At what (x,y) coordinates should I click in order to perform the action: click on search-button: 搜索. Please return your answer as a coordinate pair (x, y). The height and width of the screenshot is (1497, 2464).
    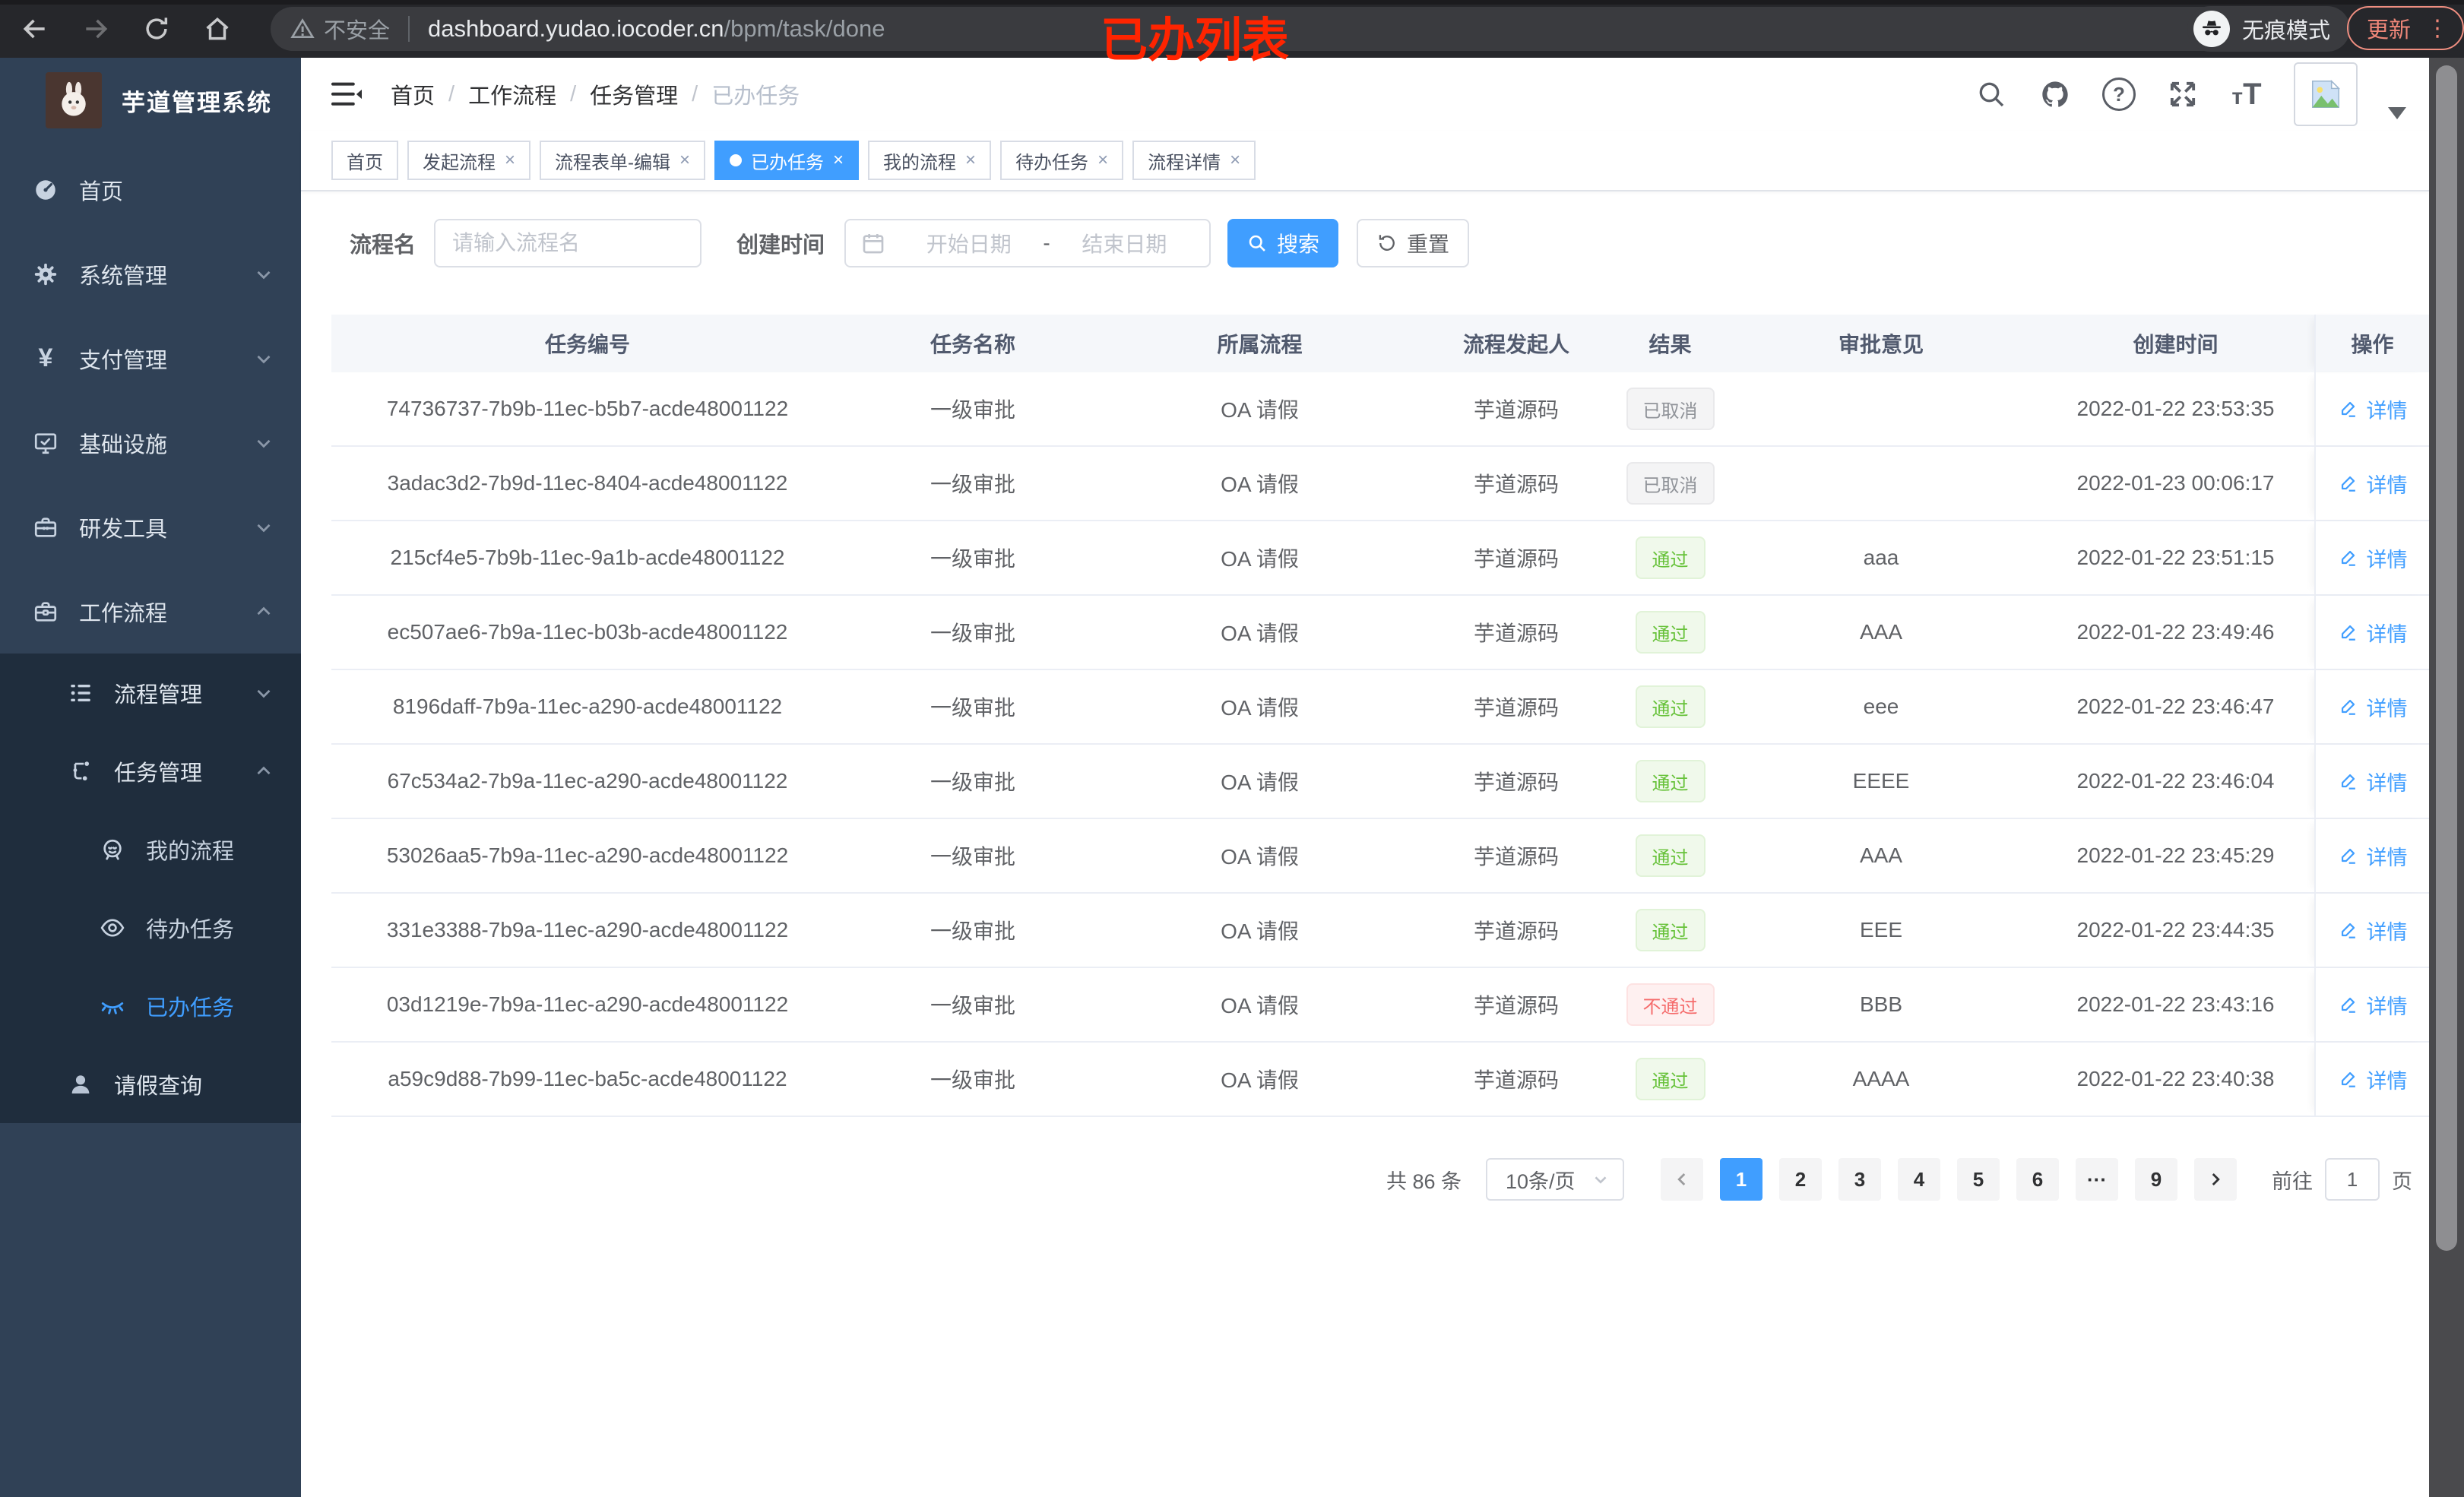
    Looking at the image, I should click on (1283, 243).